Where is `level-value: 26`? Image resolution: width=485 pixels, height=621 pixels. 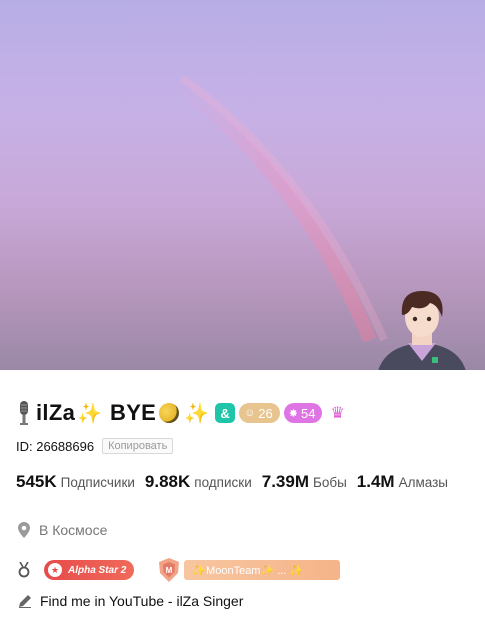
level-value: 26 is located at coordinates (265, 413).